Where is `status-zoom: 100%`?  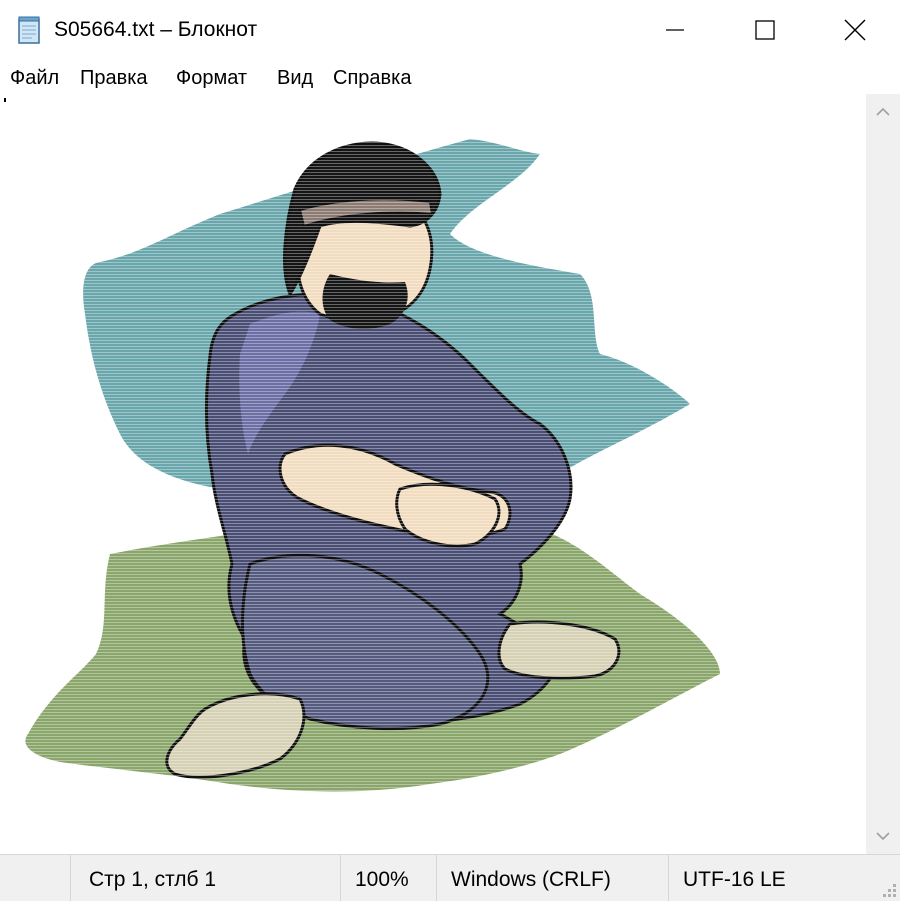
status-zoom: 100% is located at coordinates (388, 878).